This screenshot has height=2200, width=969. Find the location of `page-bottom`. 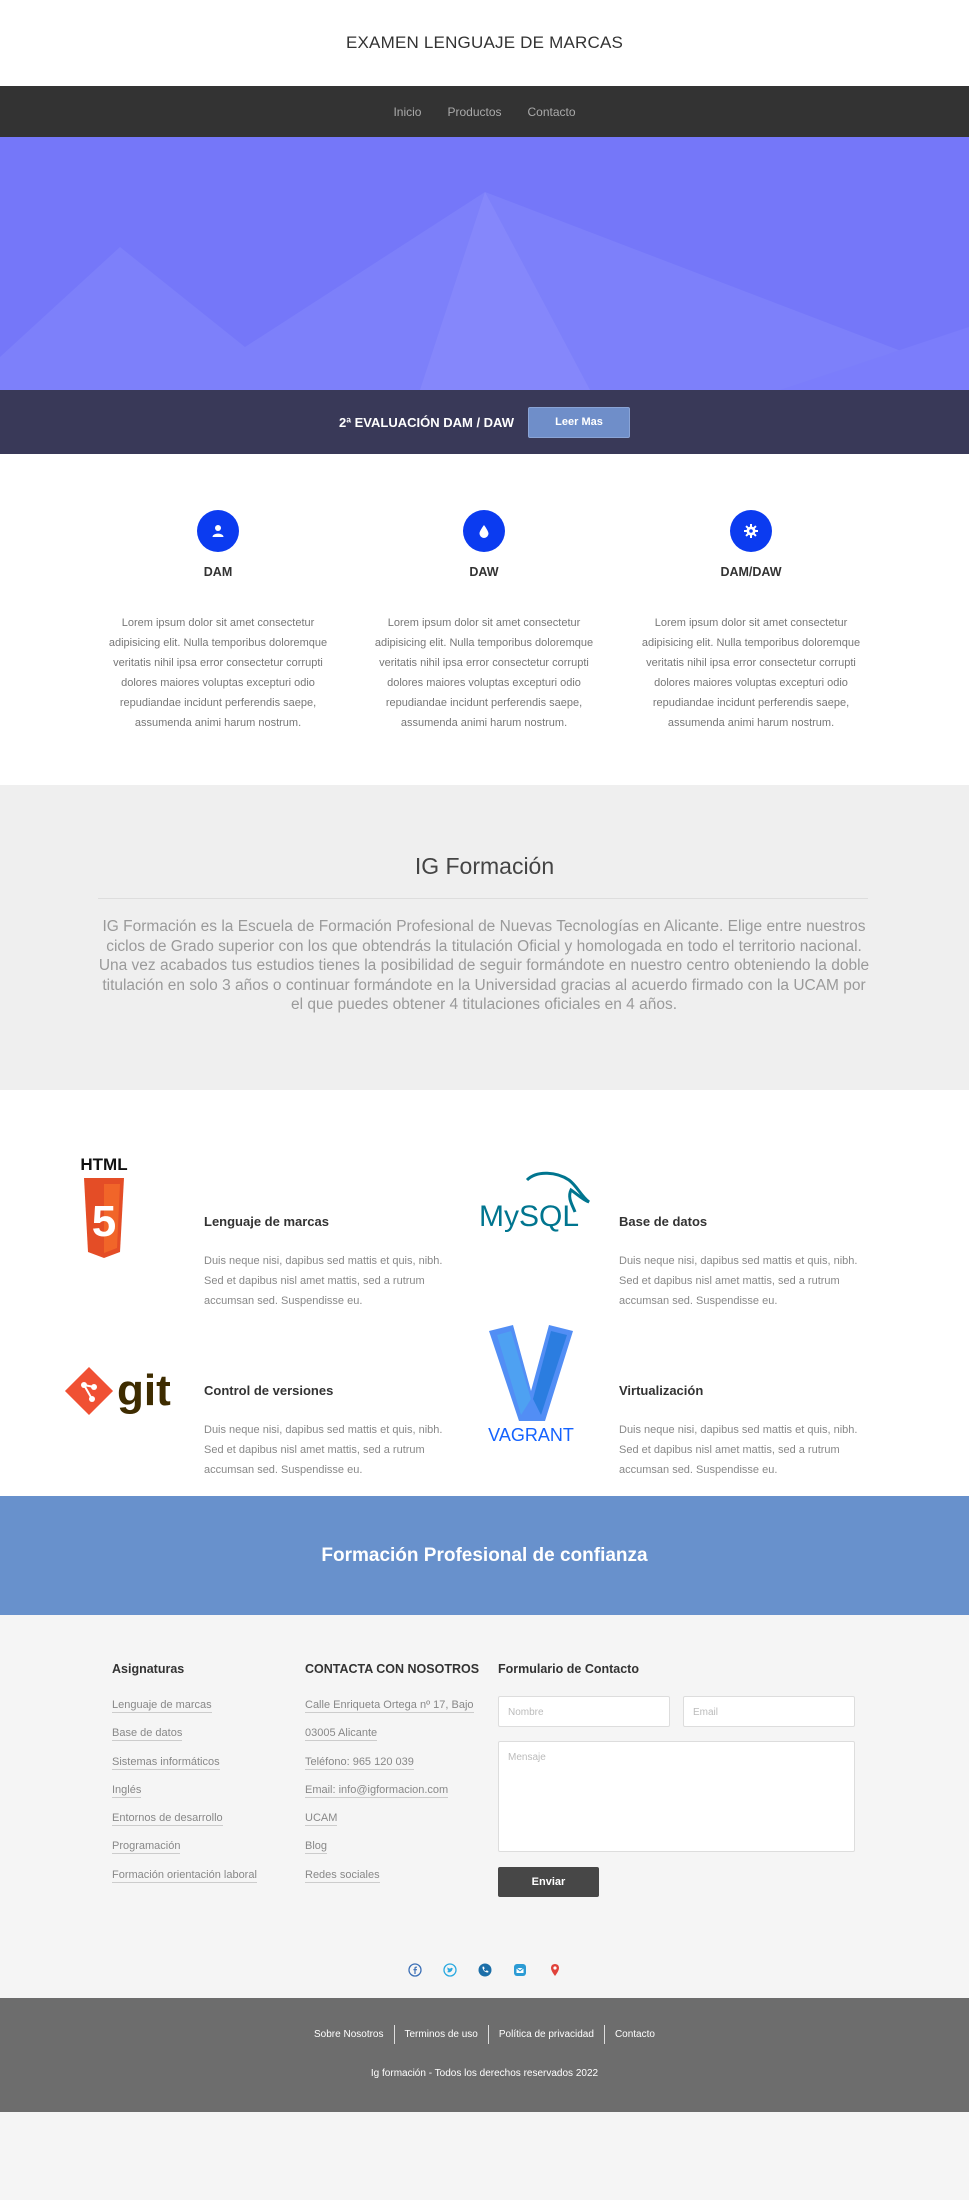

page-bottom is located at coordinates (484, 2156).